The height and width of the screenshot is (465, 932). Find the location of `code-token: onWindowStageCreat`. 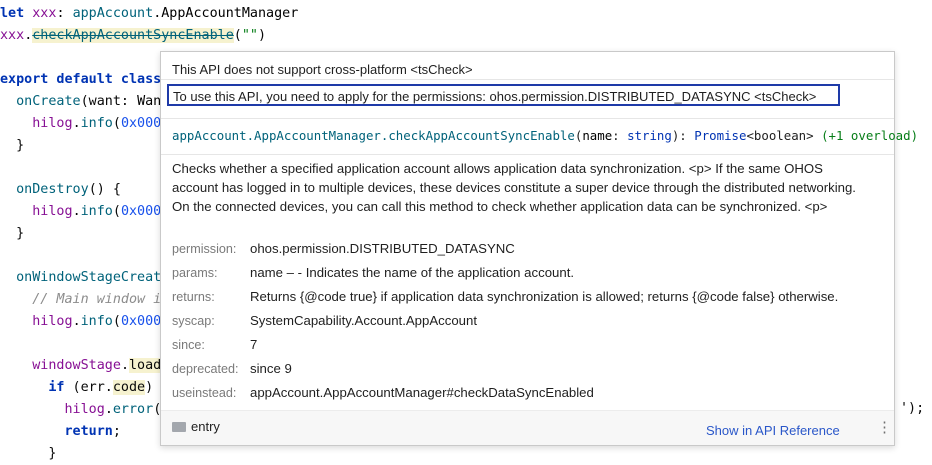

code-token: onWindowStageCreat is located at coordinates (89, 277).